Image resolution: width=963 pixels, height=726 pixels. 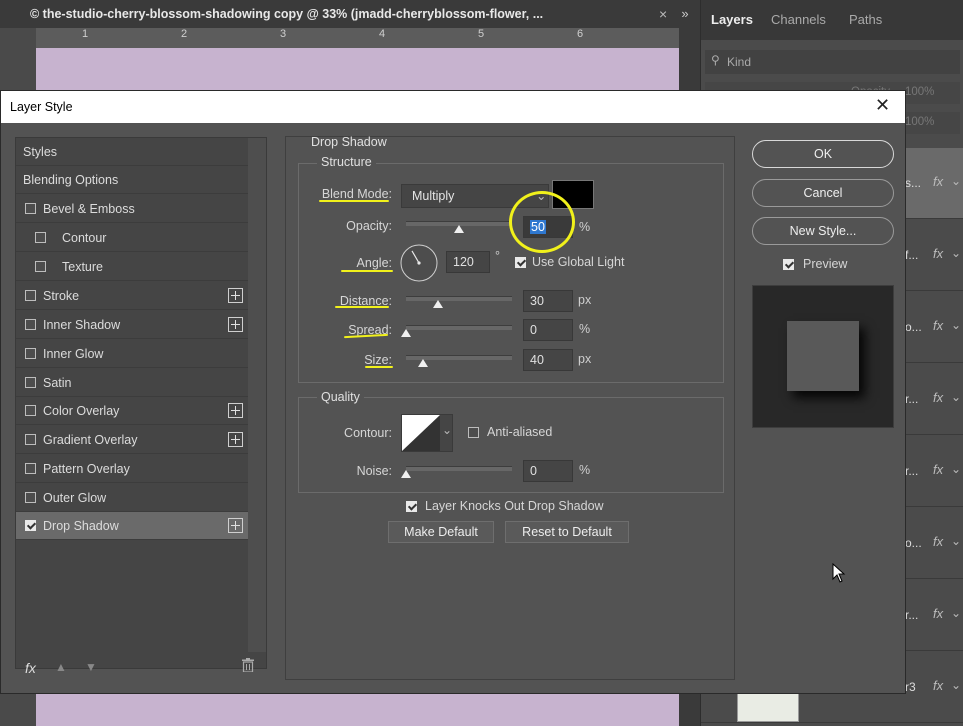 I want to click on spread-slider, so click(x=459, y=327).